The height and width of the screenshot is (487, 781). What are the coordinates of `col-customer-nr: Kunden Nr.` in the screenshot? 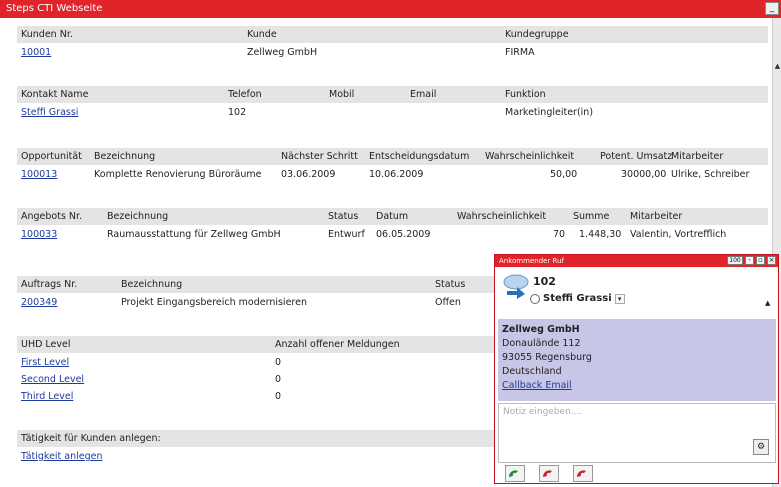 It's located at (47, 34).